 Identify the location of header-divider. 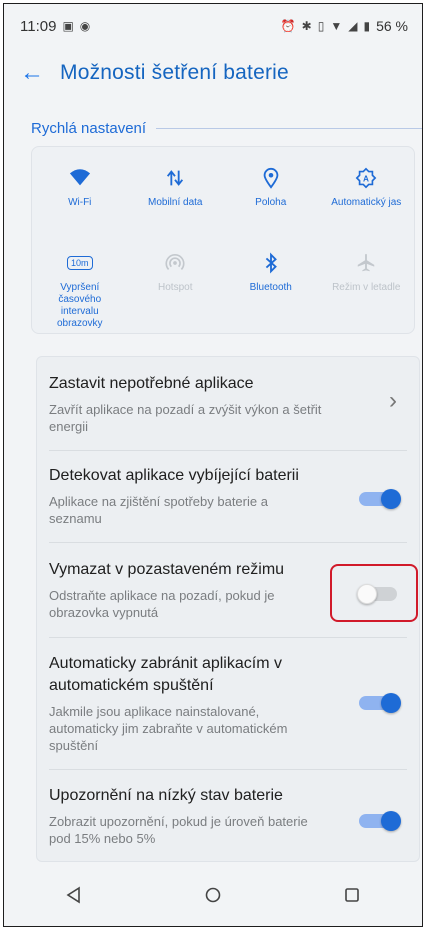
(289, 128).